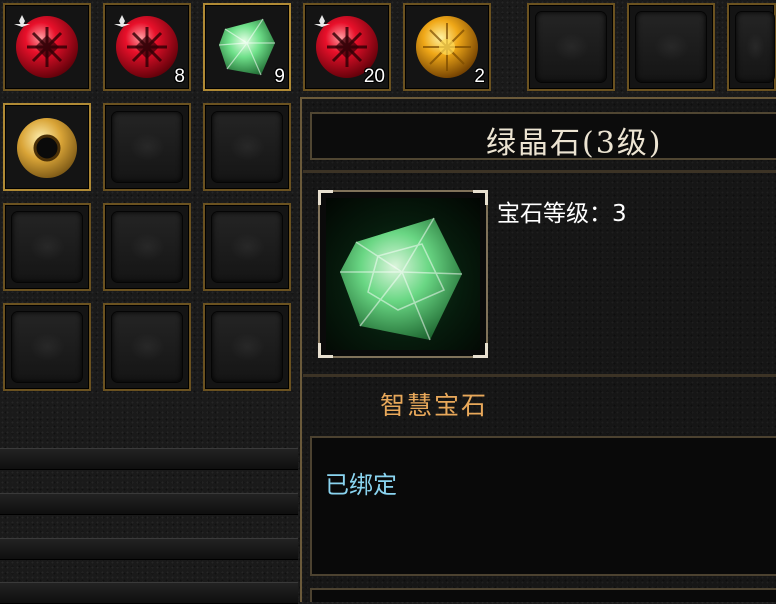 The height and width of the screenshot is (604, 776). What do you see at coordinates (574, 143) in the screenshot?
I see `item-title: 绿晶石(3级)` at bounding box center [574, 143].